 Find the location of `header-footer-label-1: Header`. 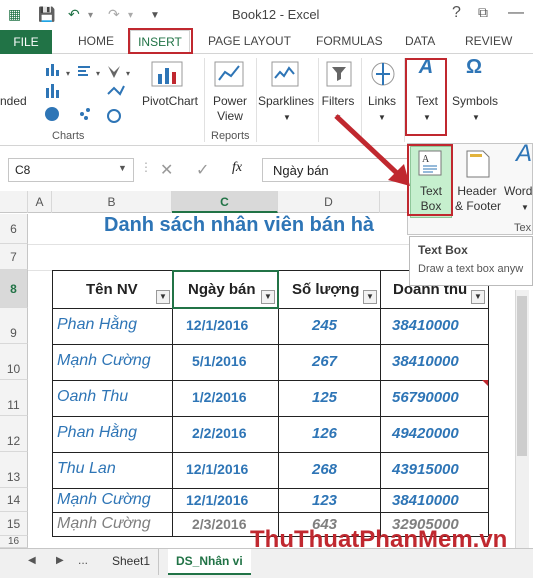

header-footer-label-1: Header is located at coordinates (477, 191).